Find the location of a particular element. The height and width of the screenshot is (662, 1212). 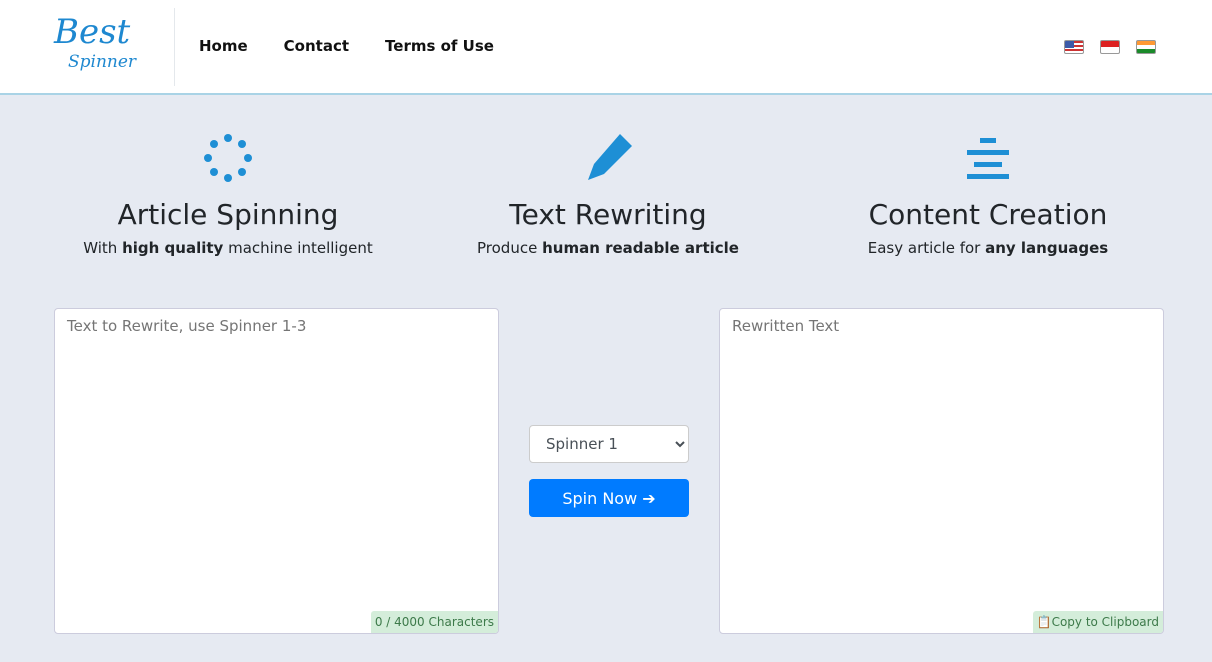

india-flag-icon is located at coordinates (1146, 47).